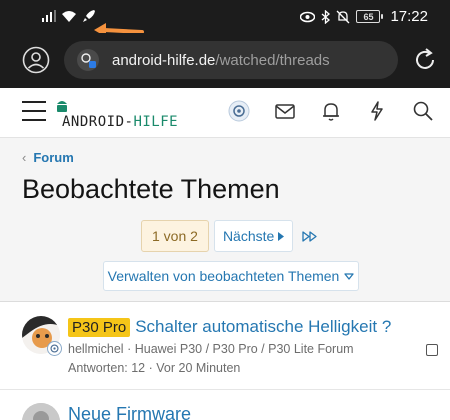 The height and width of the screenshot is (420, 450). Describe the element at coordinates (425, 60) in the screenshot. I see `reload-icon` at that location.